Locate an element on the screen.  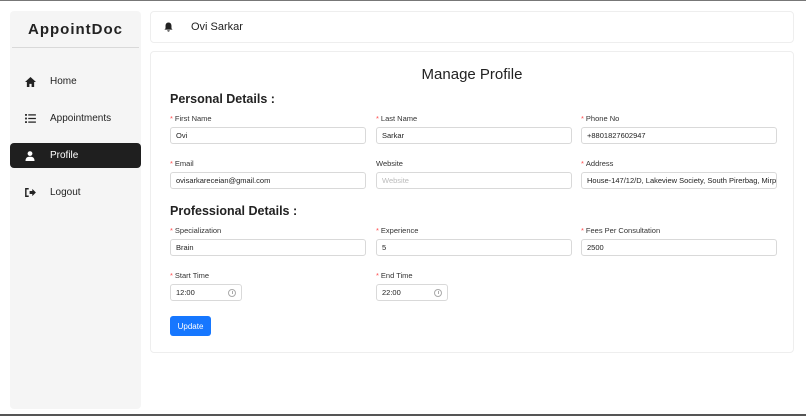
specialization-field: * Specialization Brain is located at coordinates (268, 240).